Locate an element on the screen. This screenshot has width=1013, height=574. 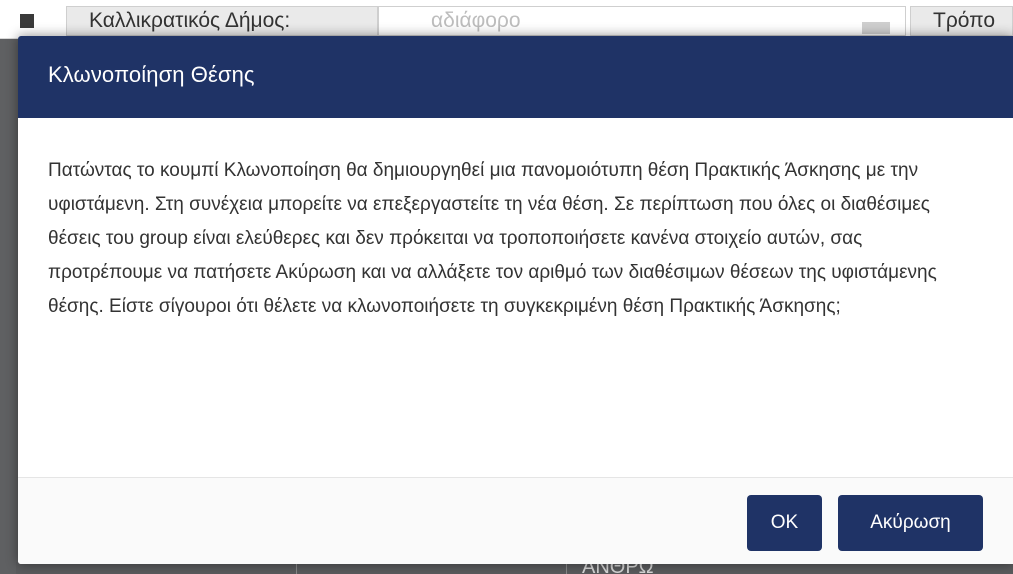
mode-label: Τρόπο is located at coordinates (961, 21).